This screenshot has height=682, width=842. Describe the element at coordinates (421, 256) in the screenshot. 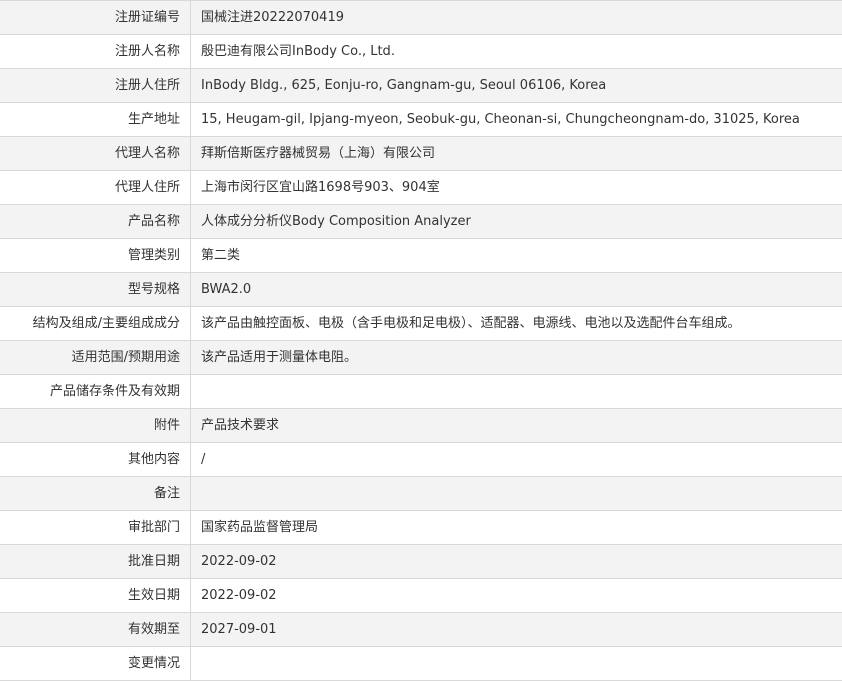

I see `row-management-category: 管理类别 第二类` at that location.